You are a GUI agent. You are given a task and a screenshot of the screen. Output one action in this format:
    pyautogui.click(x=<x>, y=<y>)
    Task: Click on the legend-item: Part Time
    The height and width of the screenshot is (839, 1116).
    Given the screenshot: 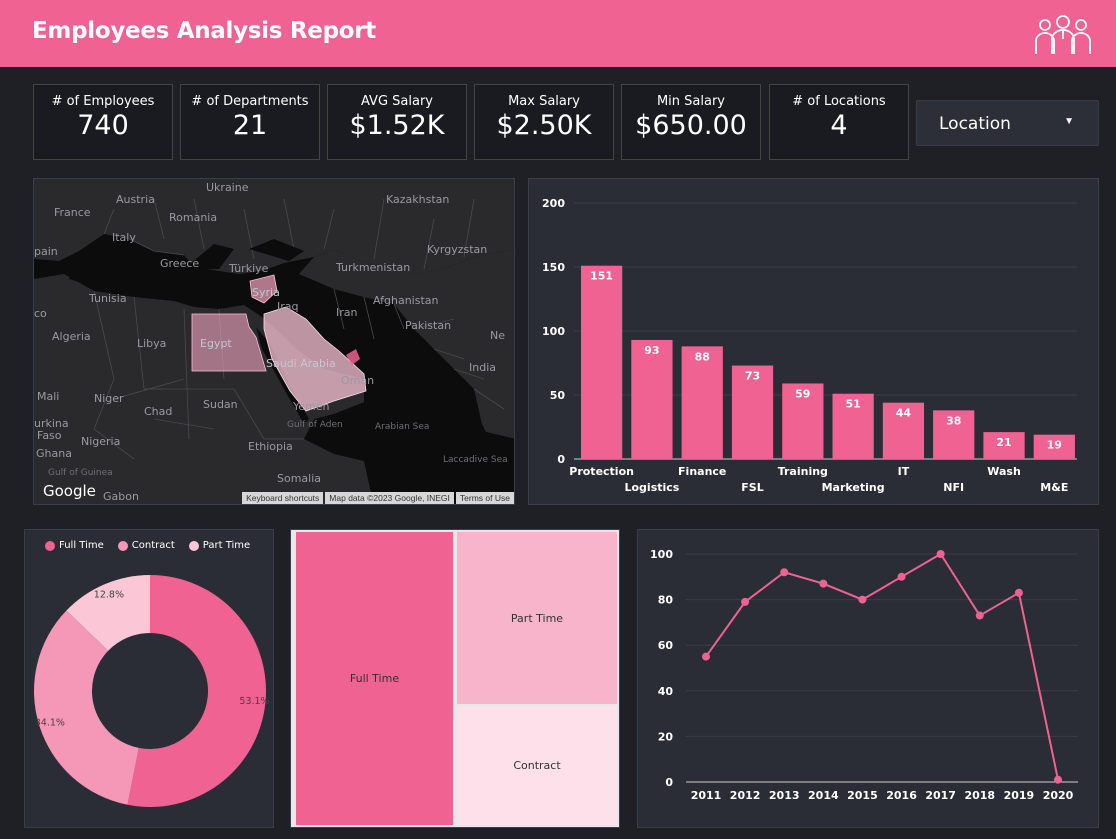 What is the action you would take?
    pyautogui.click(x=219, y=545)
    